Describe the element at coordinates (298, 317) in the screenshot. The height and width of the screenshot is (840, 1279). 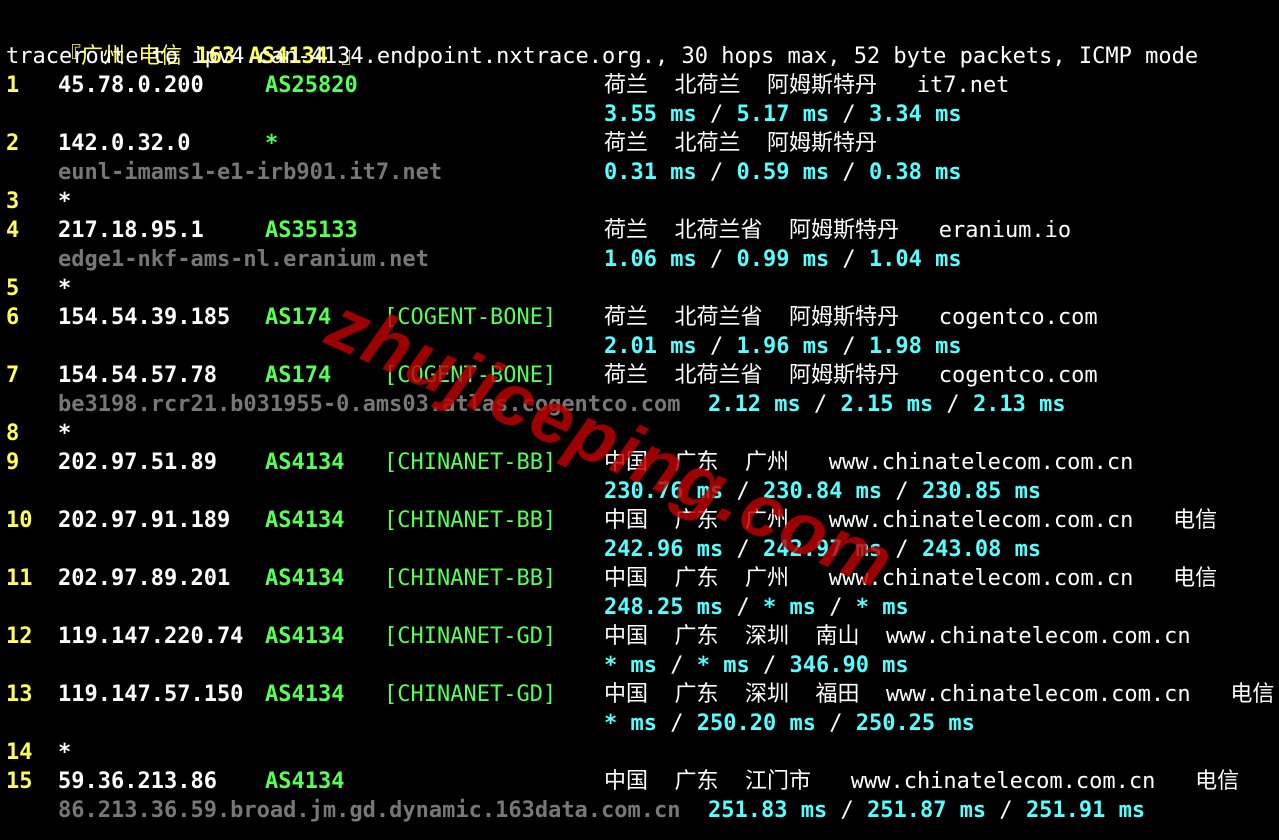
I see `hop-asn: AS174` at that location.